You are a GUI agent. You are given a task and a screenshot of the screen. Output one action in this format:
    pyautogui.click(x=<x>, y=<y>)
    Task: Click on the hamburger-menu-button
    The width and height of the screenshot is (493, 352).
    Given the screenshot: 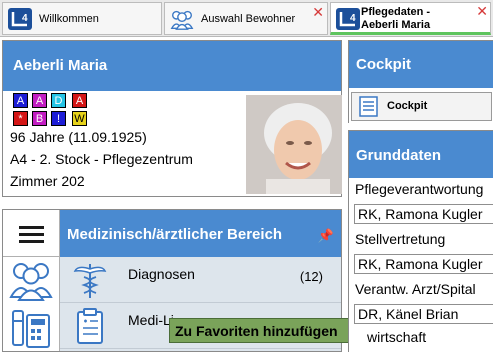 What is the action you would take?
    pyautogui.click(x=31, y=233)
    